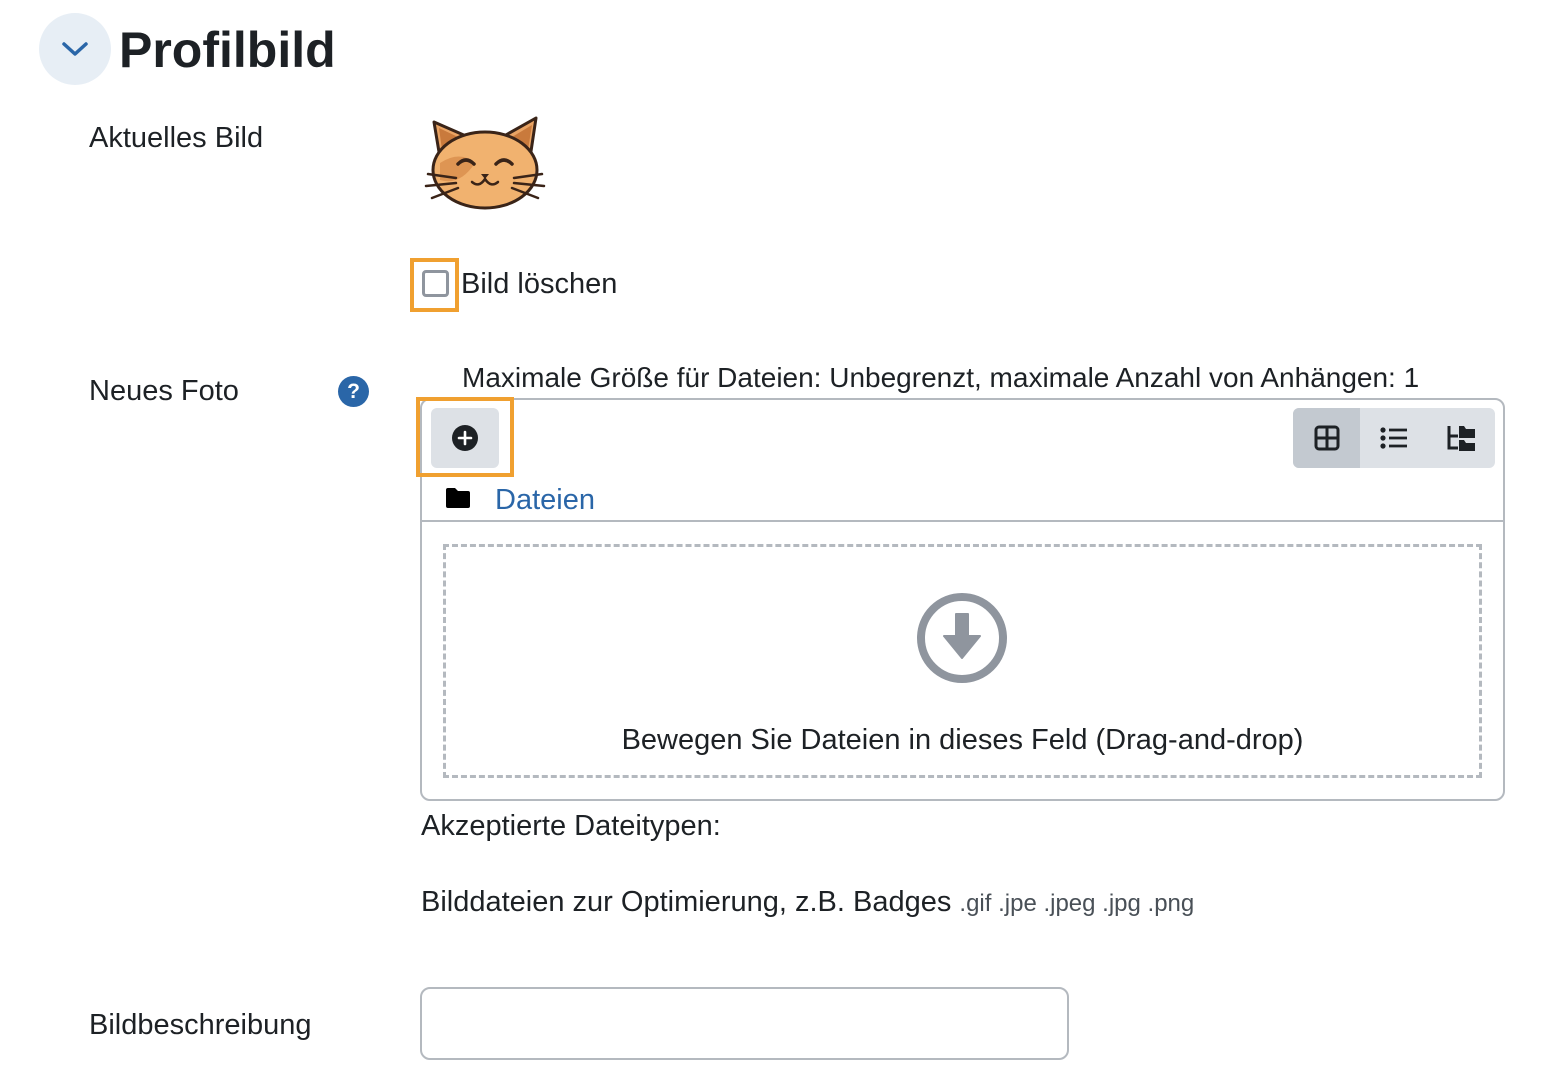  Describe the element at coordinates (435, 283) in the screenshot. I see `delete-picture-checkbox` at that location.